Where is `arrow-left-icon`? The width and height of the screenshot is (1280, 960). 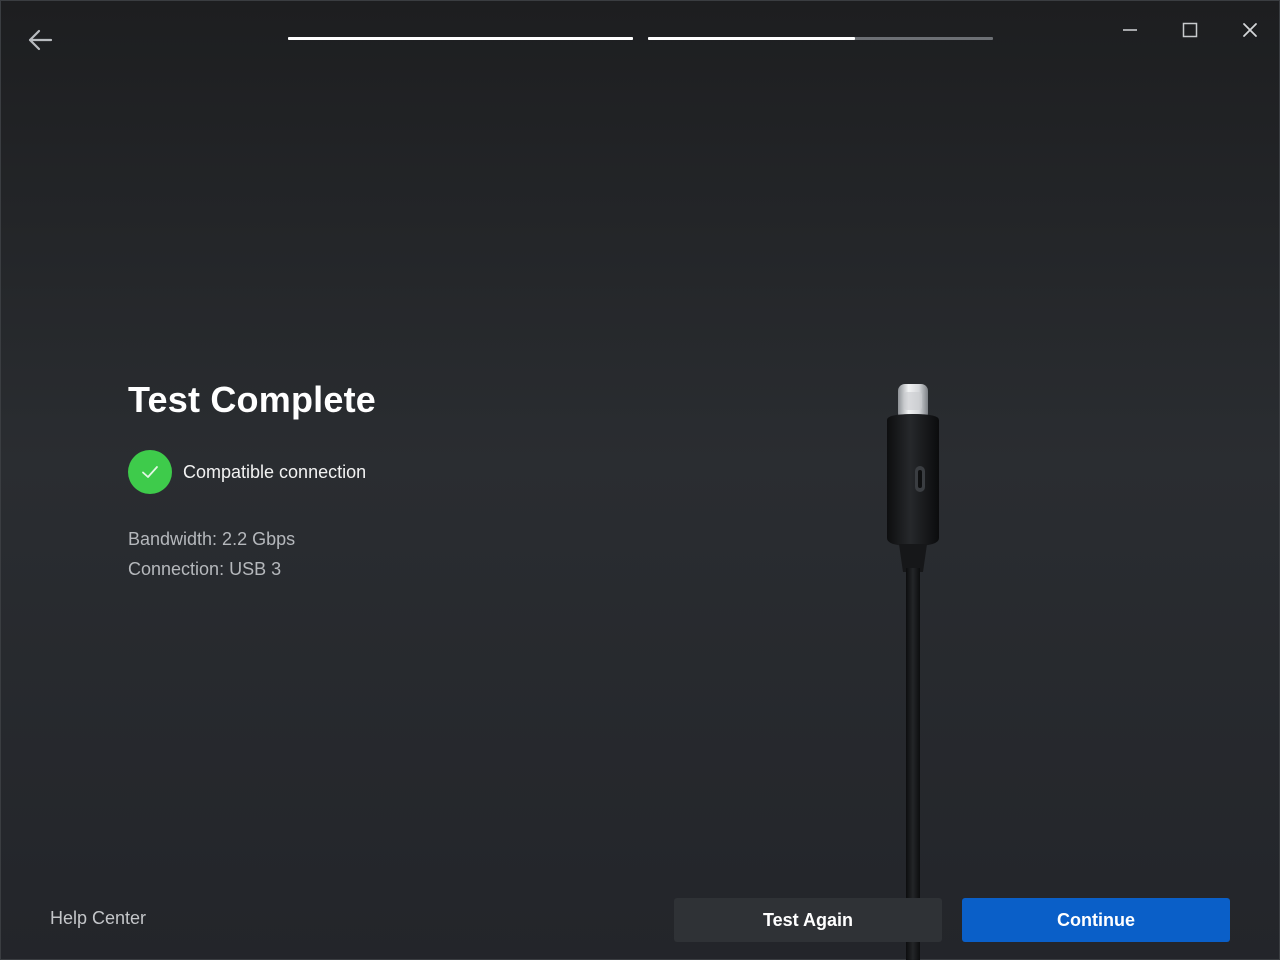
arrow-left-icon is located at coordinates (40, 40).